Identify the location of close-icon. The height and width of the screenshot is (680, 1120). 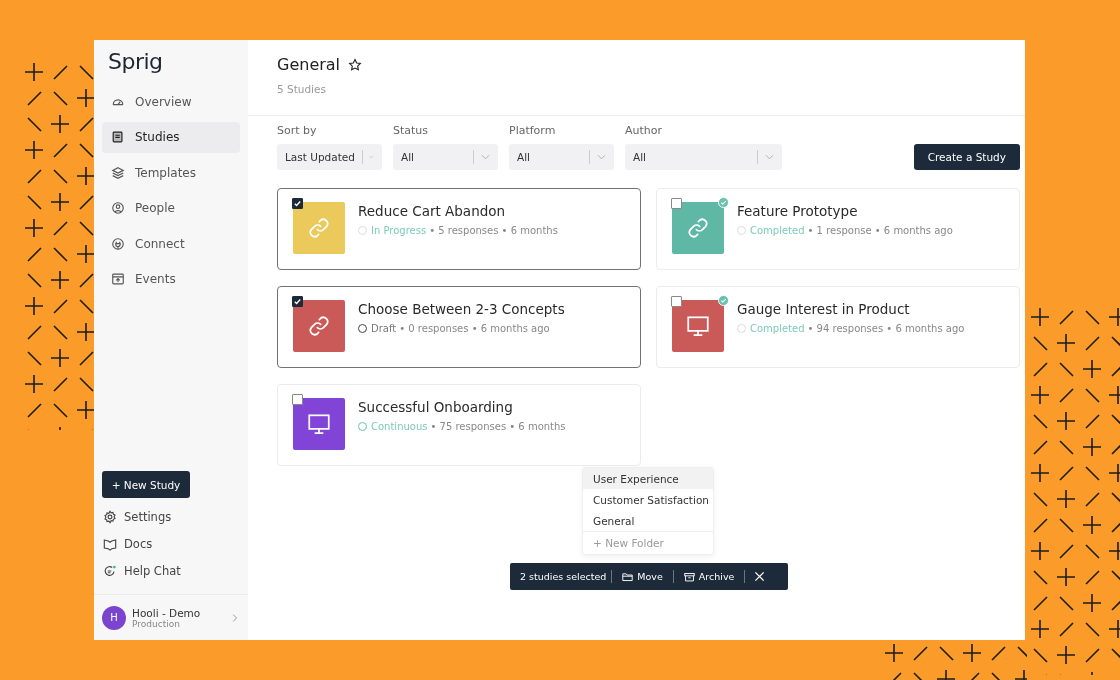
(760, 576).